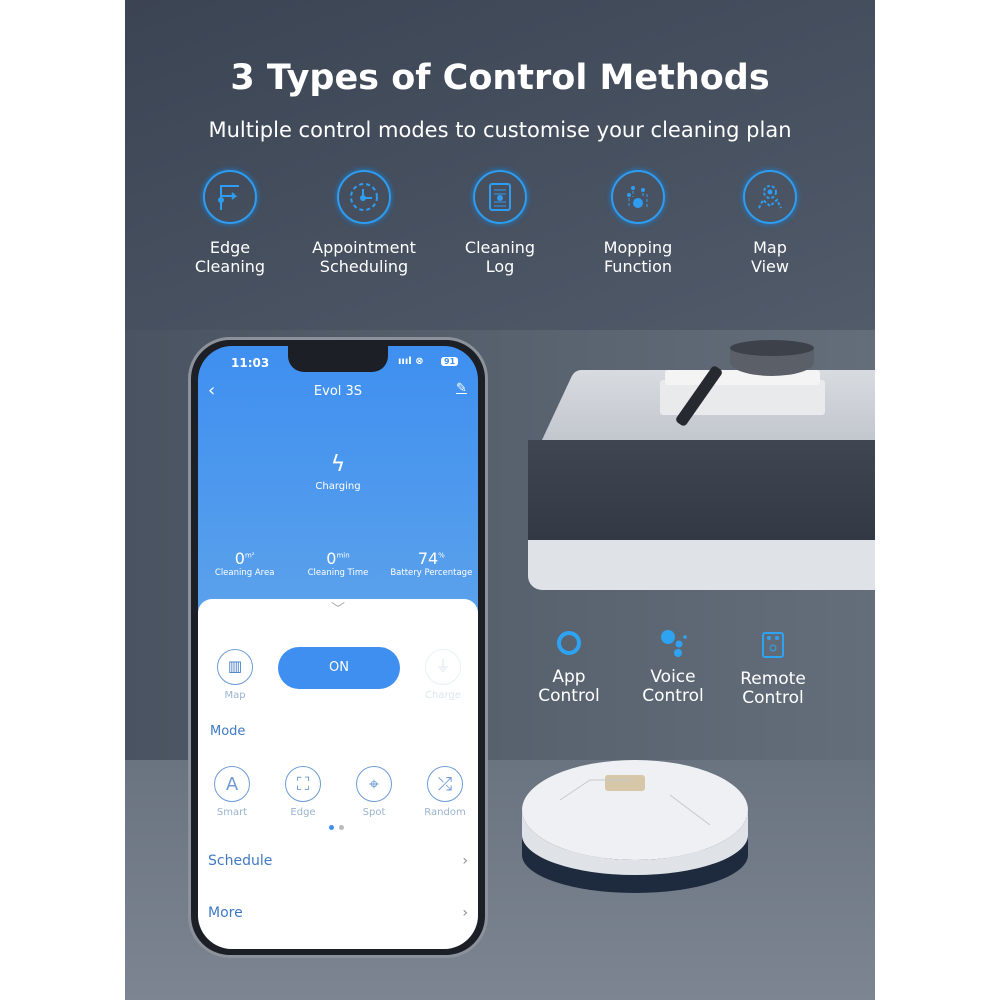 This screenshot has width=1000, height=1000. What do you see at coordinates (500, 78) in the screenshot?
I see `page-title: 3 Types of Control Methods` at bounding box center [500, 78].